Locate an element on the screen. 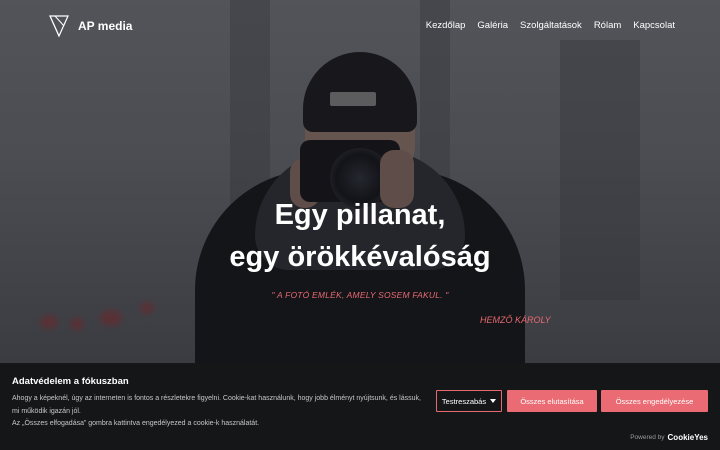 Image resolution: width=720 pixels, height=450 pixels. cookieyes-logo: CookieYes is located at coordinates (687, 437).